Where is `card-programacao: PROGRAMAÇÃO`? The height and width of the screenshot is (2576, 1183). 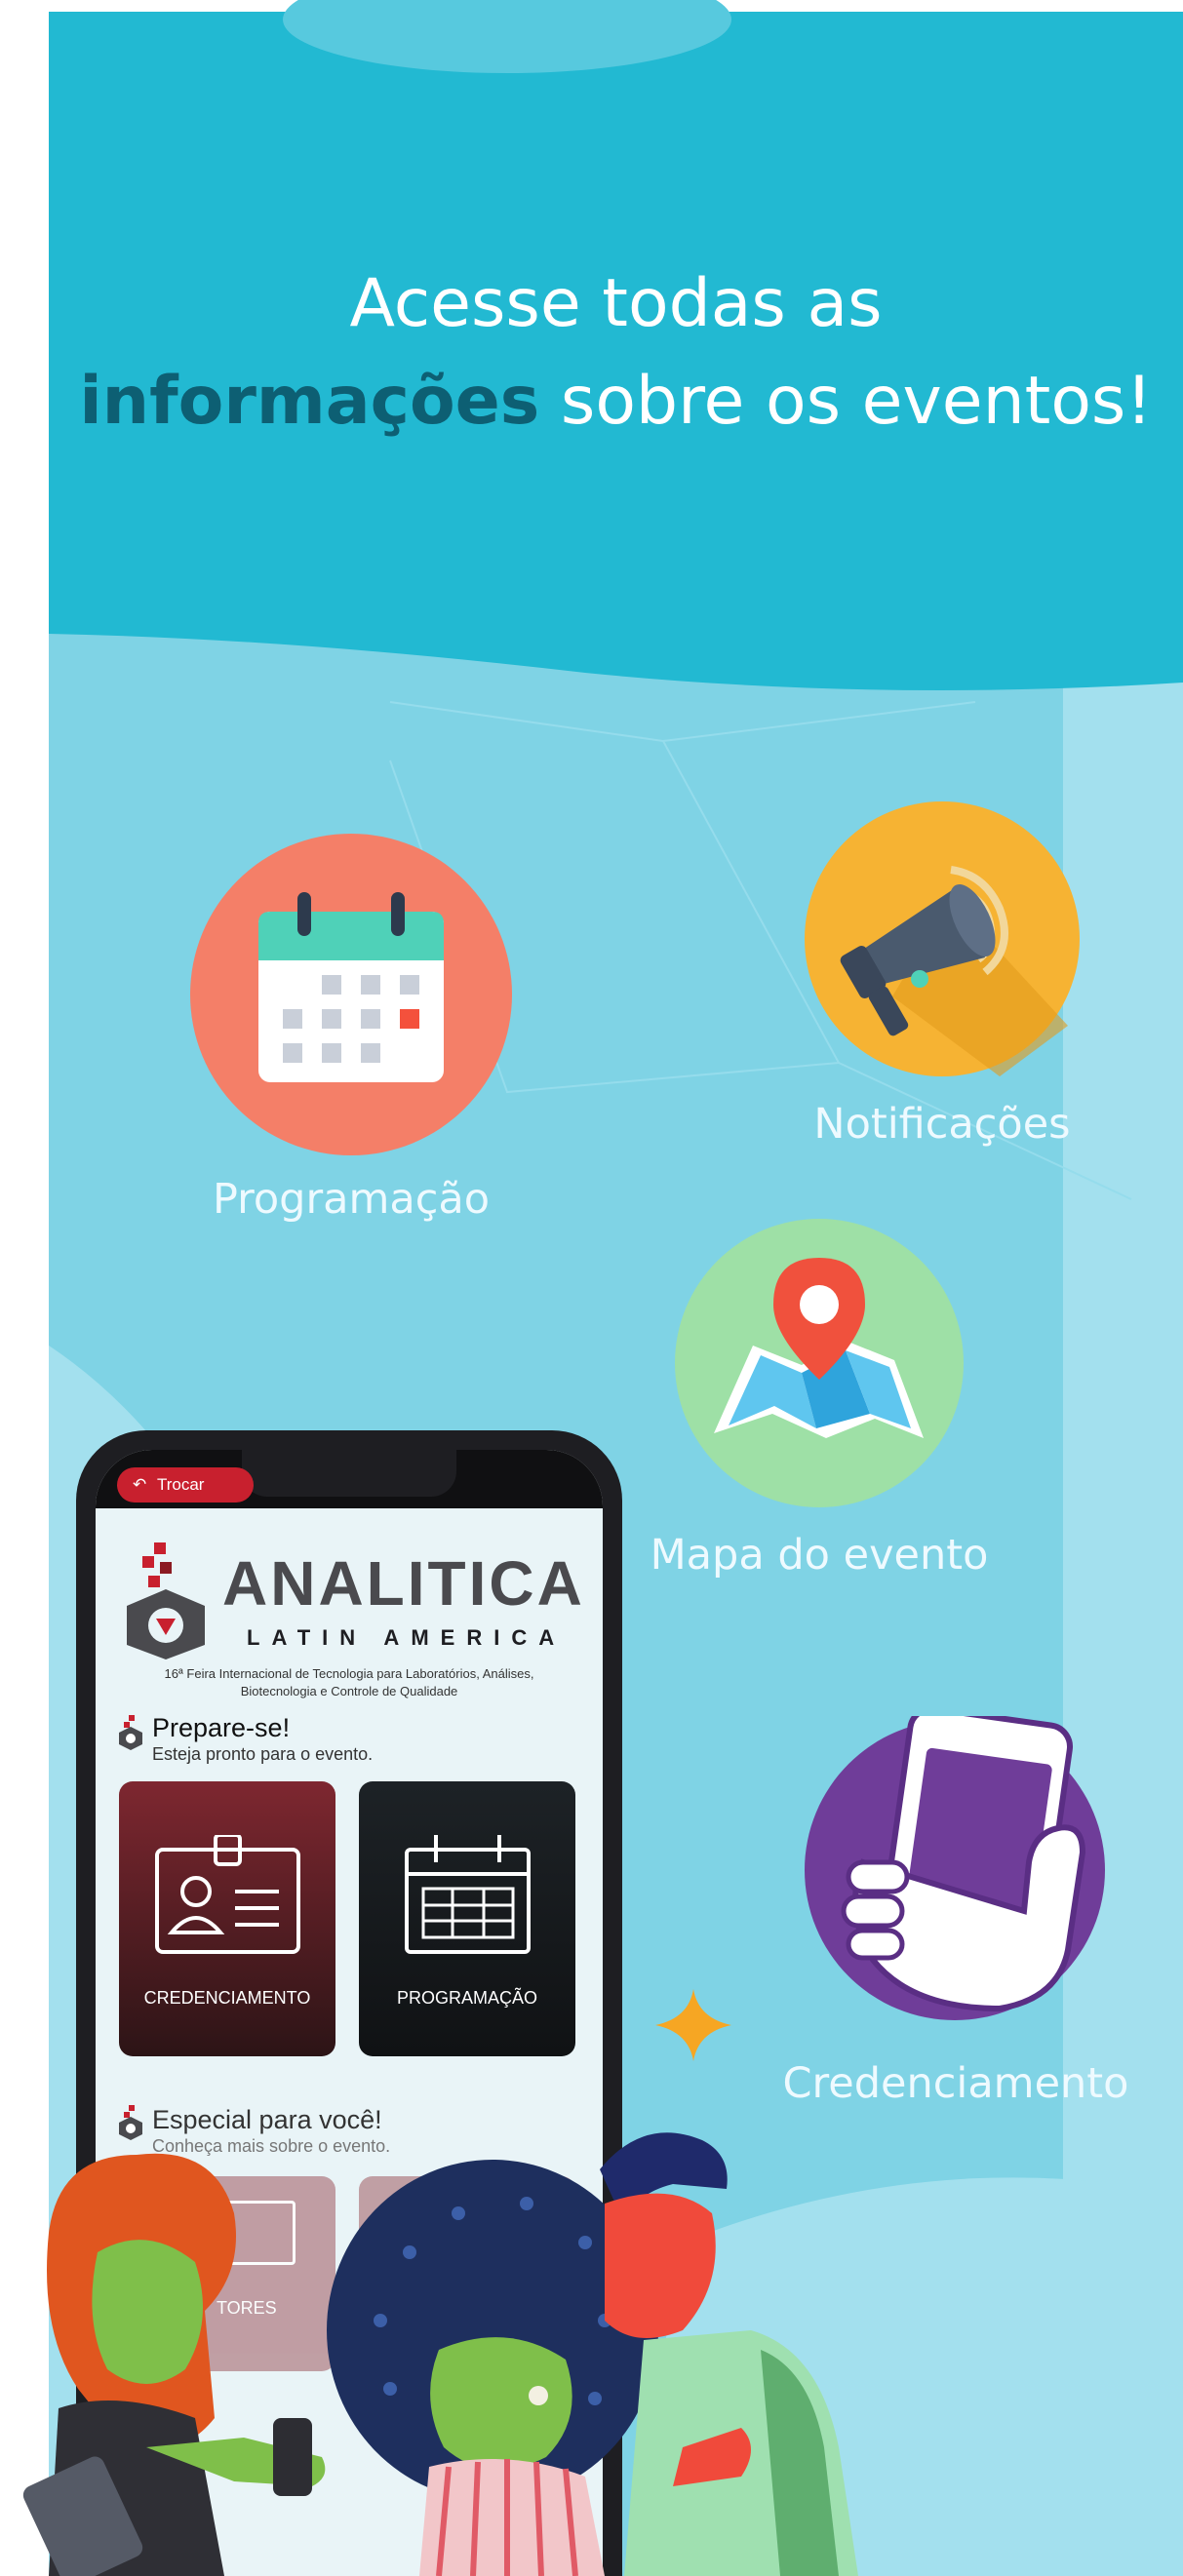
card-programacao: PROGRAMAÇÃO is located at coordinates (467, 1918).